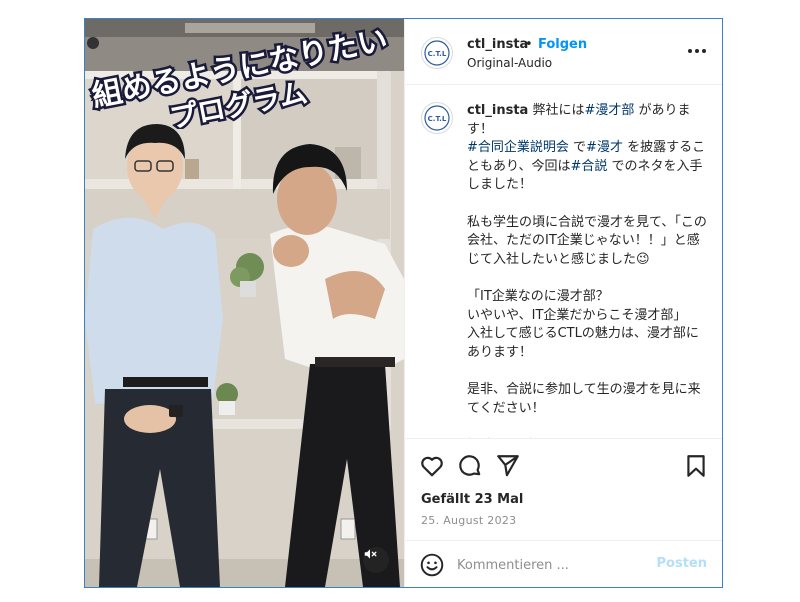  Describe the element at coordinates (518, 147) in the screenshot. I see `hashtag-link: #合同企業説明会` at that location.